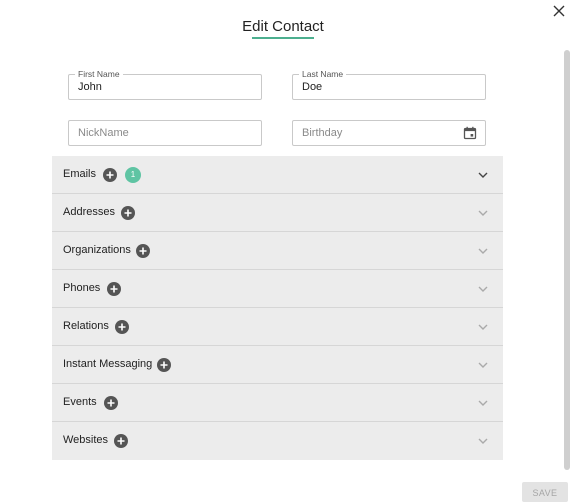  What do you see at coordinates (277, 403) in the screenshot?
I see `section-events: Events` at bounding box center [277, 403].